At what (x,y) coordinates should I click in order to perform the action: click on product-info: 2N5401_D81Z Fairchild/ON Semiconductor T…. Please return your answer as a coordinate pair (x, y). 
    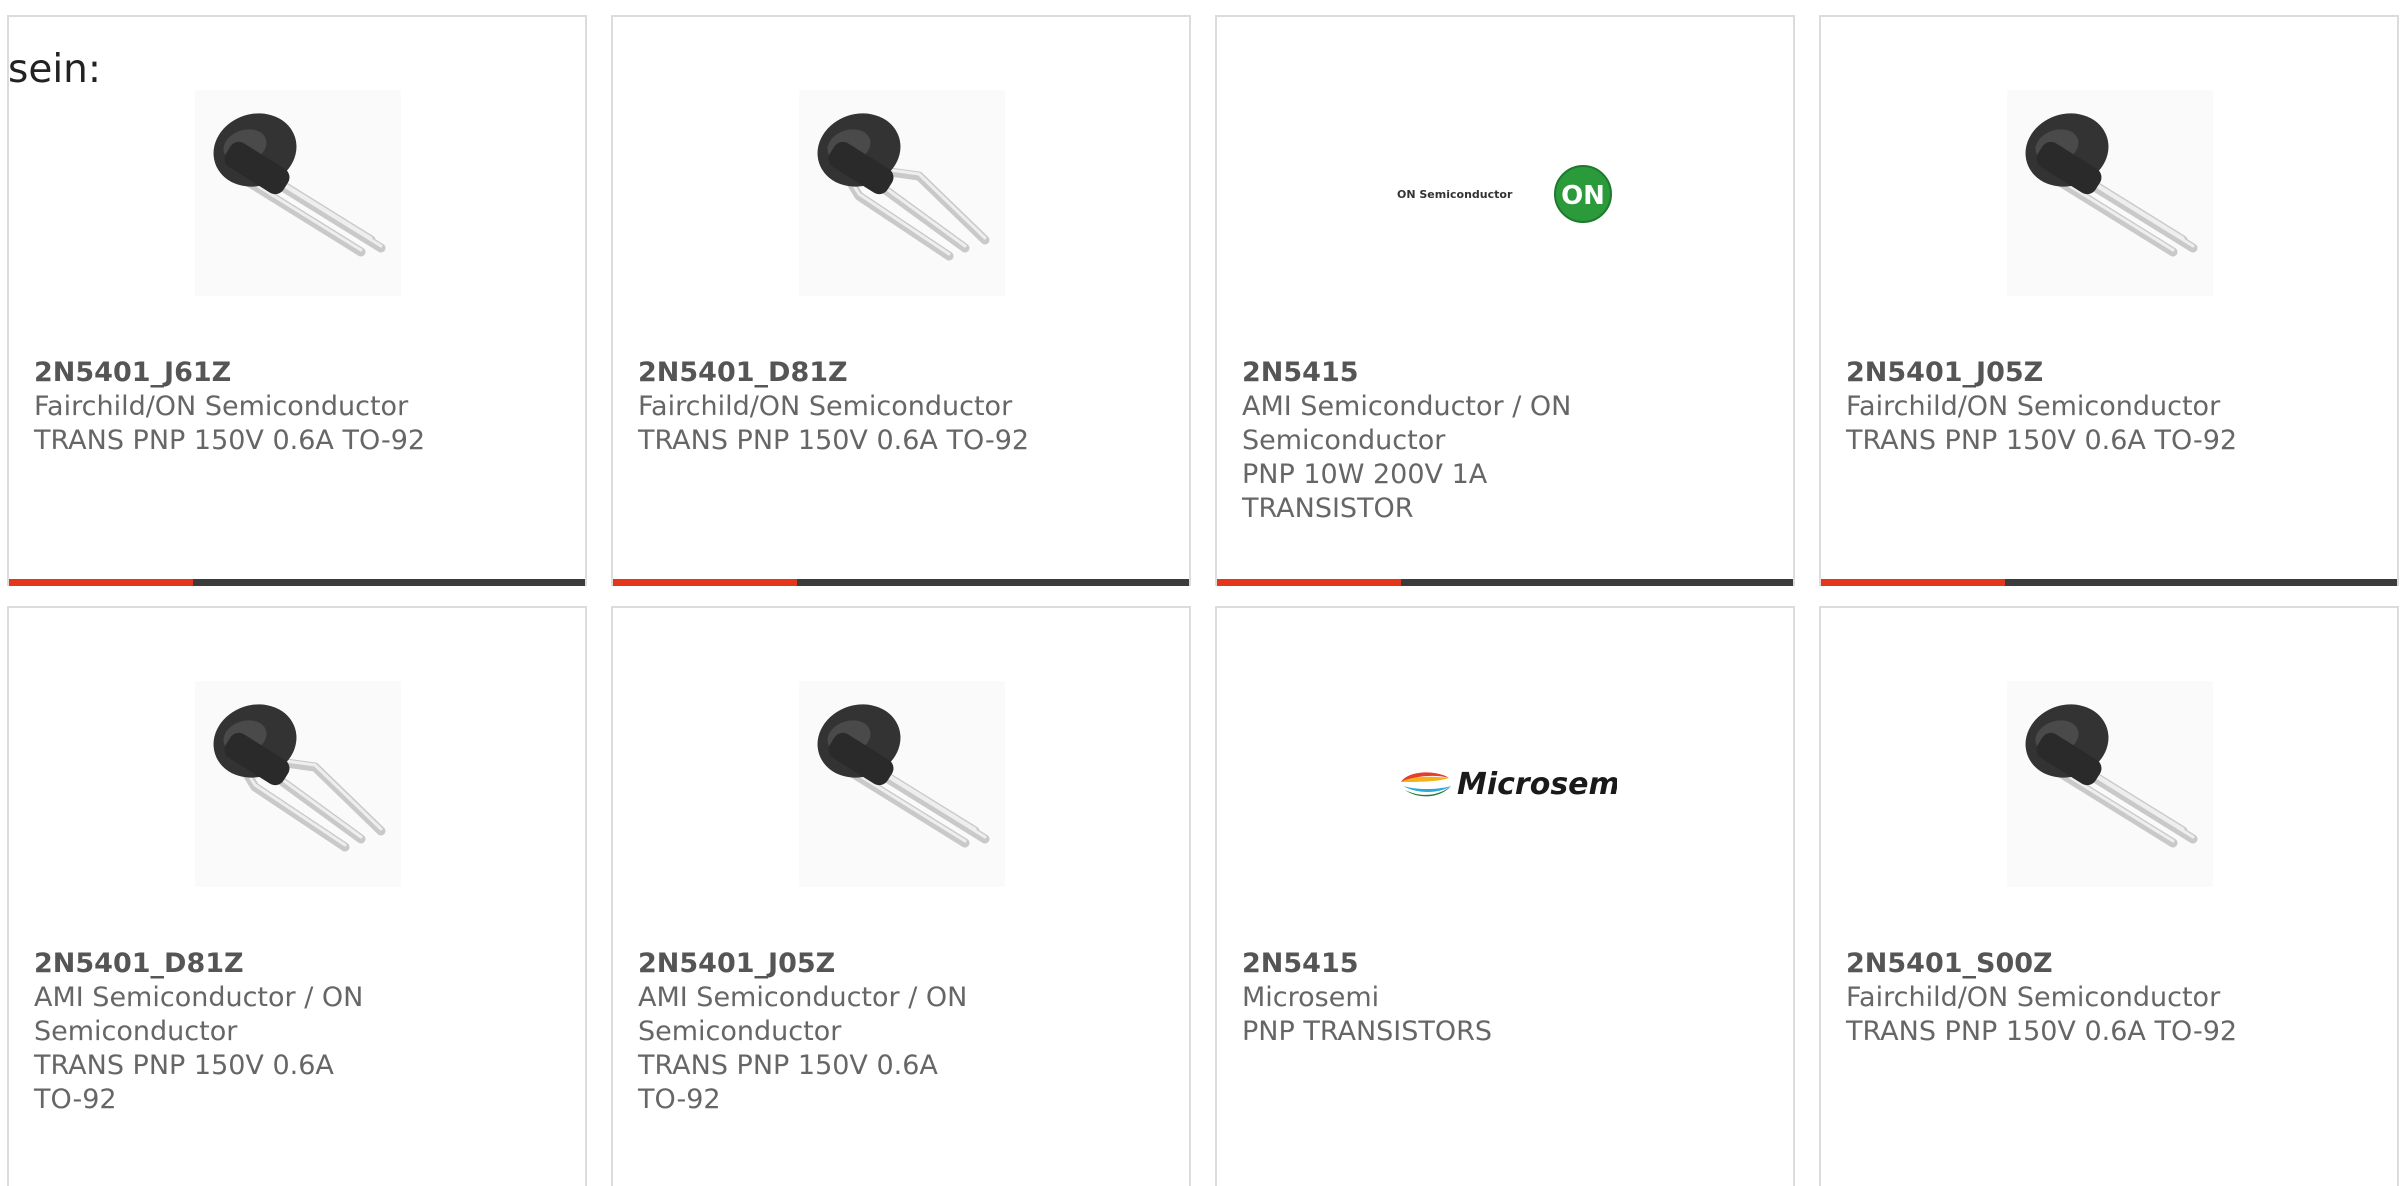
    Looking at the image, I should click on (888, 407).